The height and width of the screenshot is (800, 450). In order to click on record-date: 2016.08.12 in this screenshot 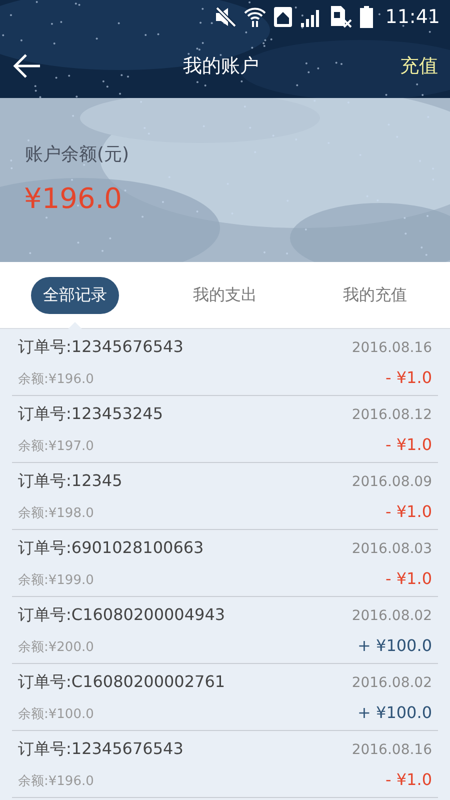, I will do `click(392, 414)`.